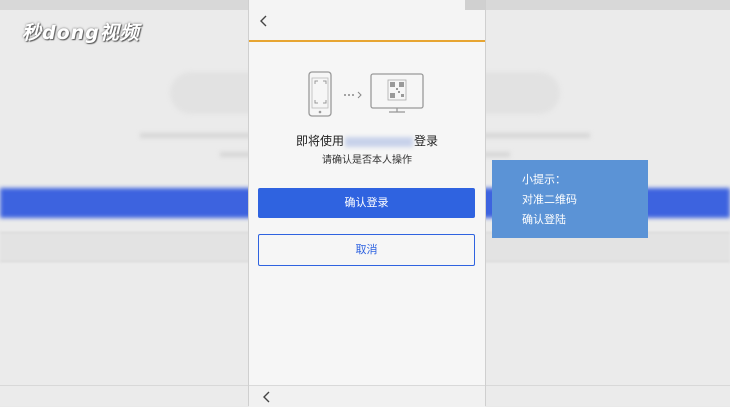 The height and width of the screenshot is (407, 730). I want to click on phone-header, so click(367, 21).